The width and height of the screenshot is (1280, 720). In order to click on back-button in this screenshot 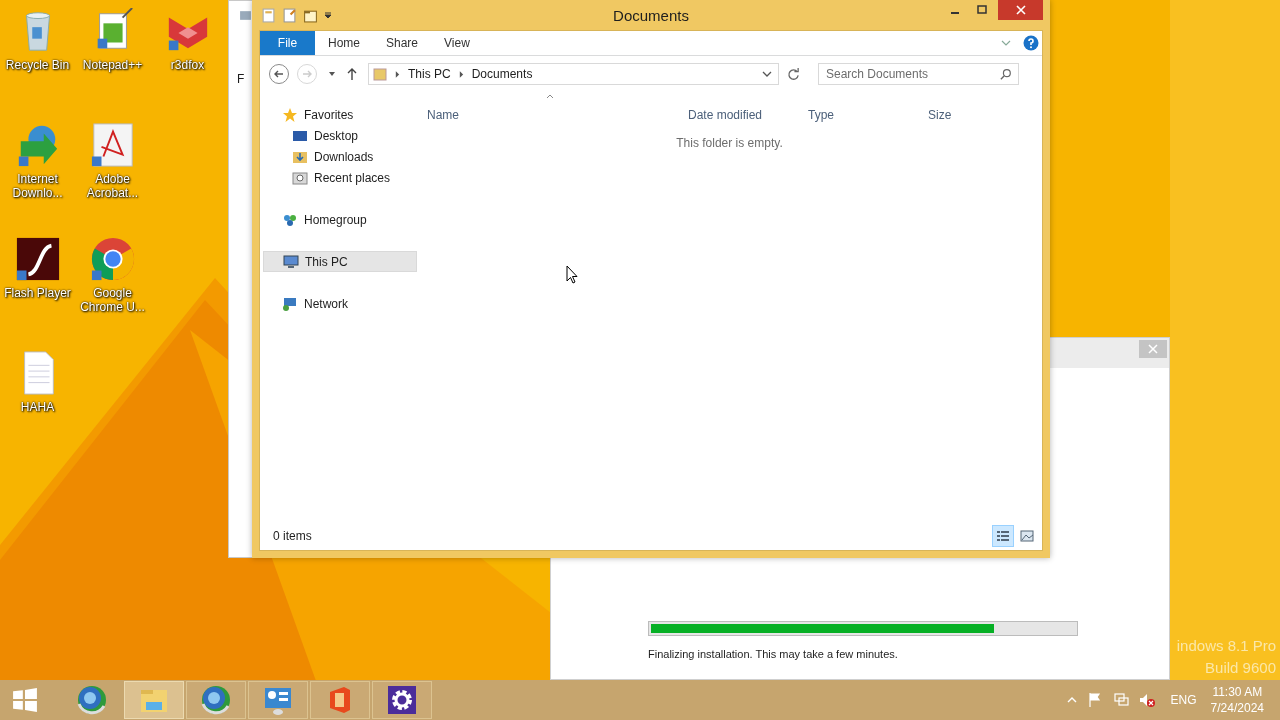, I will do `click(279, 74)`.